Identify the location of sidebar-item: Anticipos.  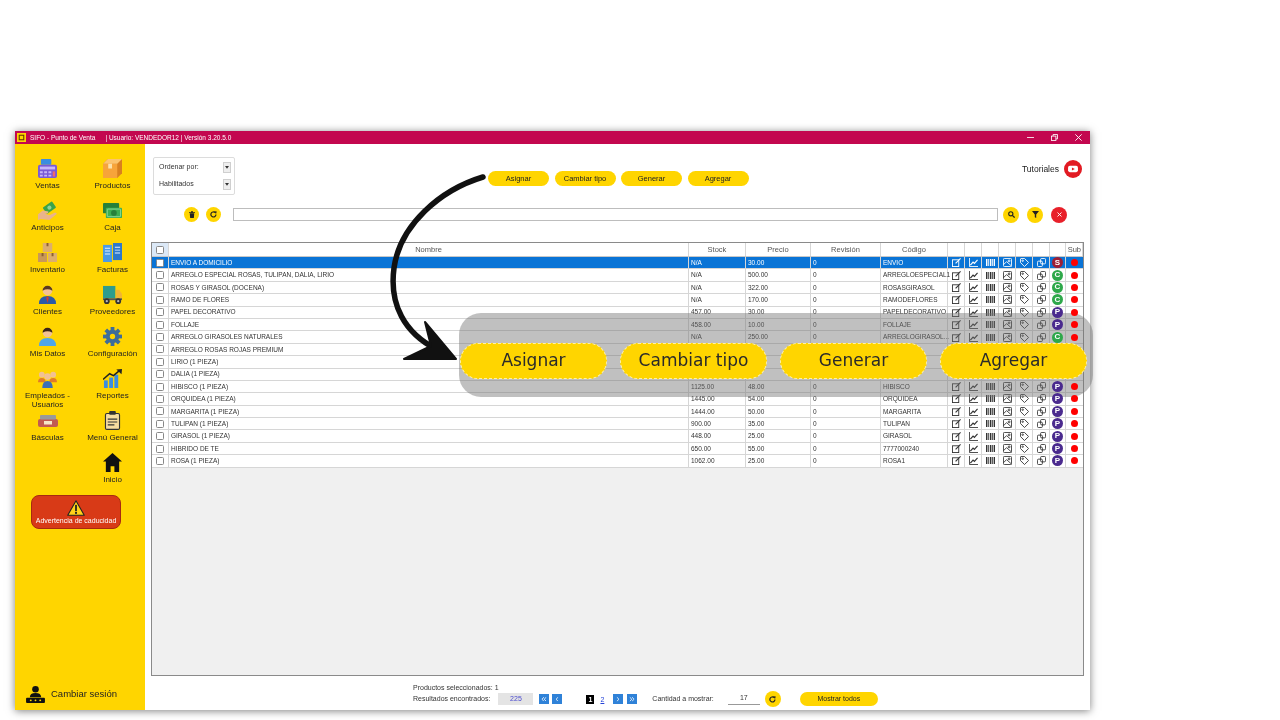
(47, 222).